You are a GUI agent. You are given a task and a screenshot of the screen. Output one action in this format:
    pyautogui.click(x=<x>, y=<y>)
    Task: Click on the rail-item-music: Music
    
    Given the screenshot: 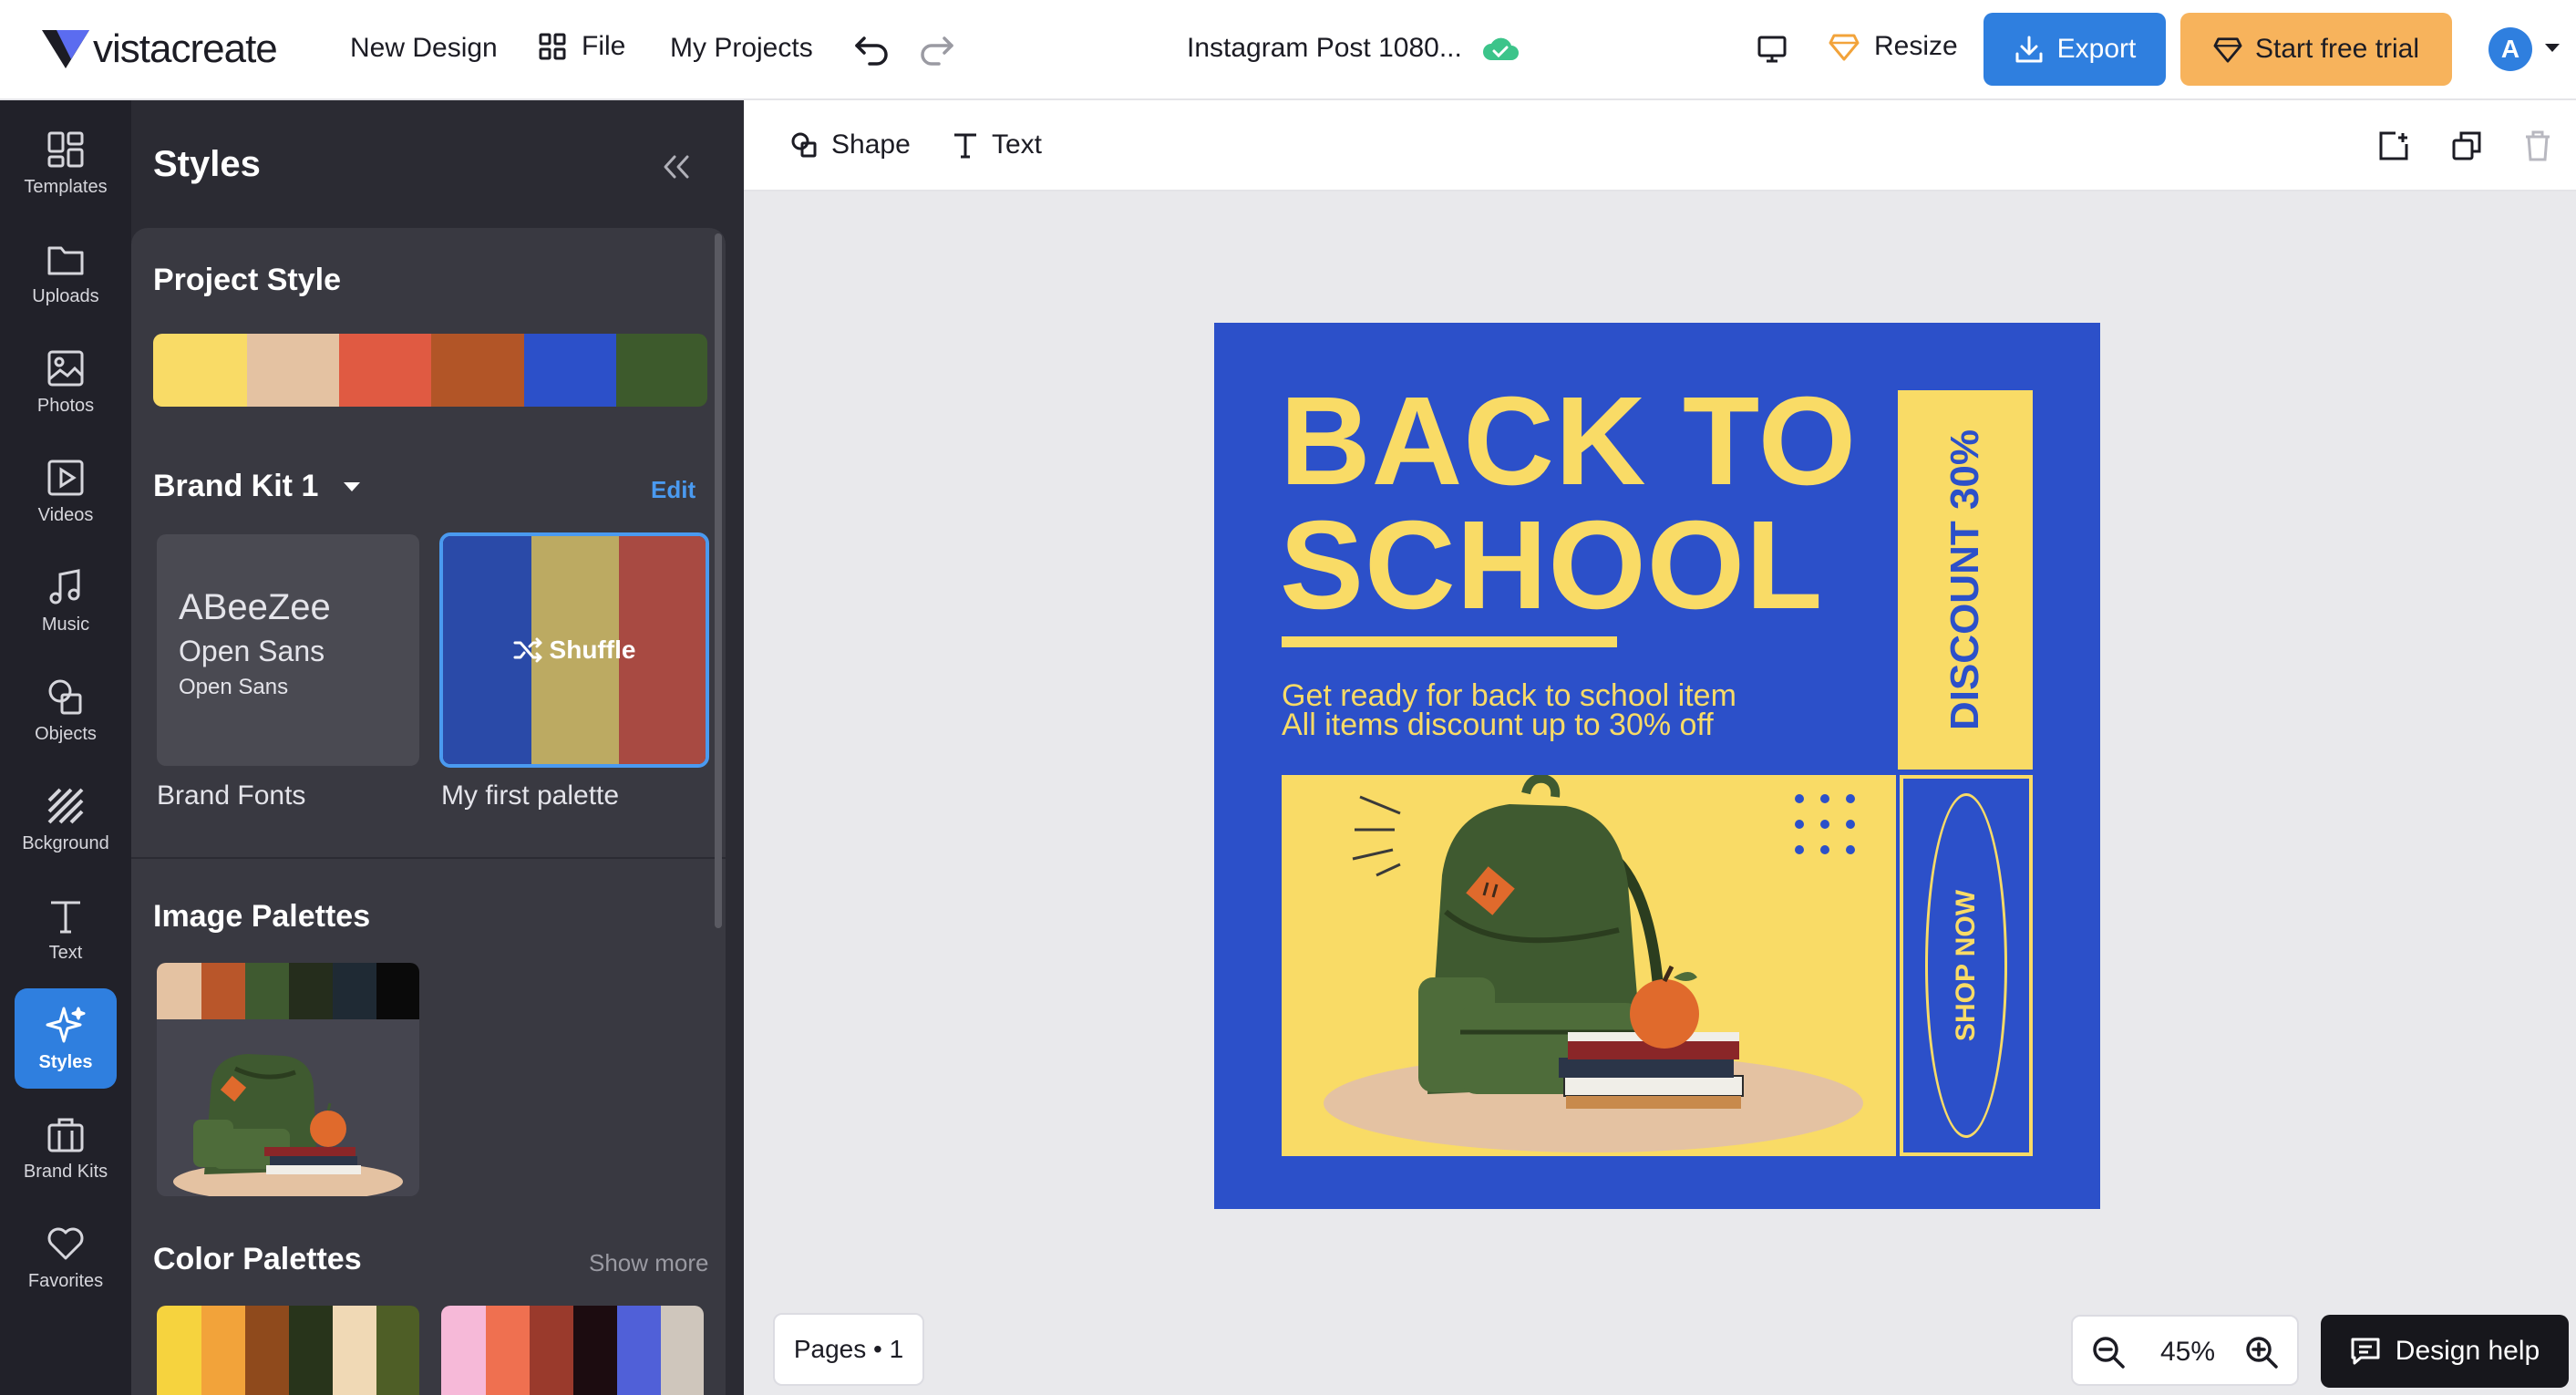 What is the action you would take?
    pyautogui.click(x=66, y=601)
    